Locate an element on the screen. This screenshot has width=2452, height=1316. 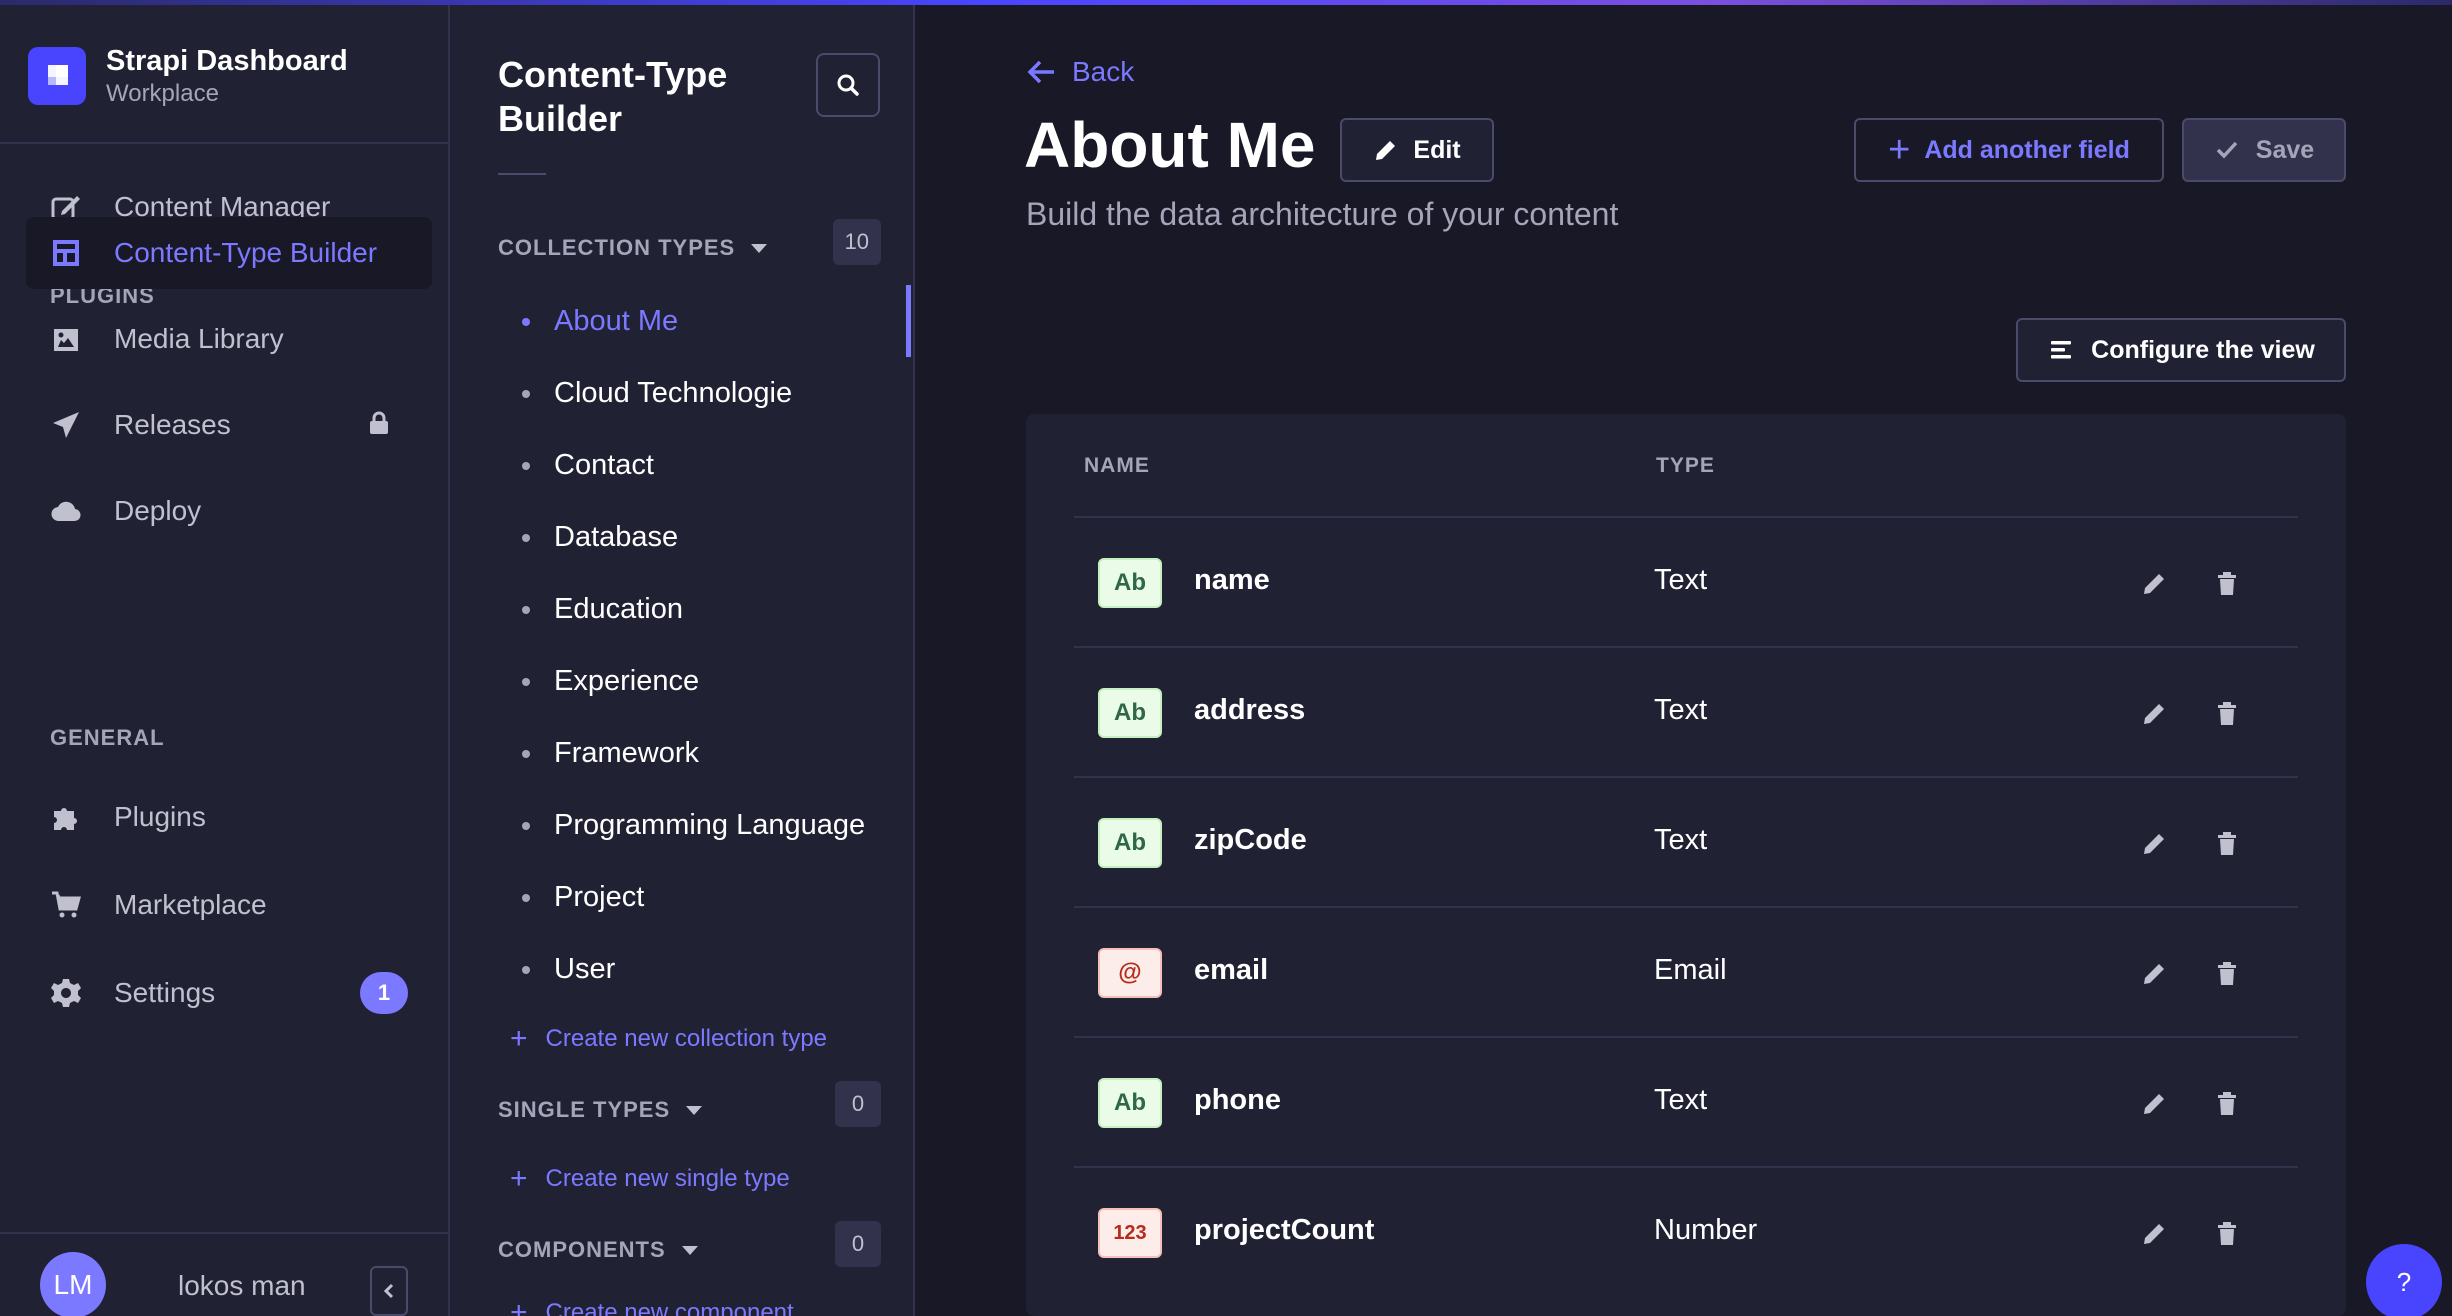
item-label: Project is located at coordinates (599, 897).